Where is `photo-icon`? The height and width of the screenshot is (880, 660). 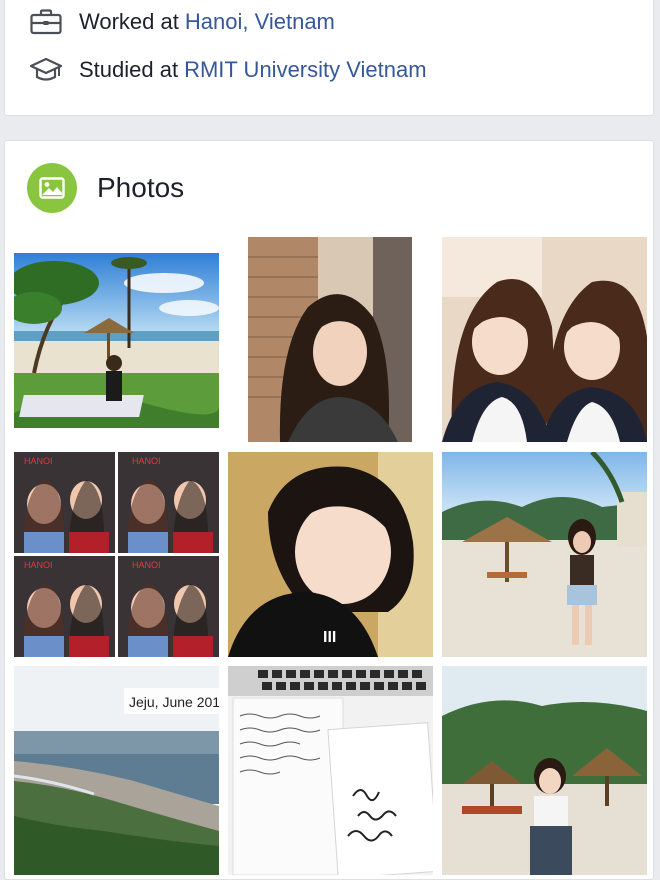 photo-icon is located at coordinates (52, 188).